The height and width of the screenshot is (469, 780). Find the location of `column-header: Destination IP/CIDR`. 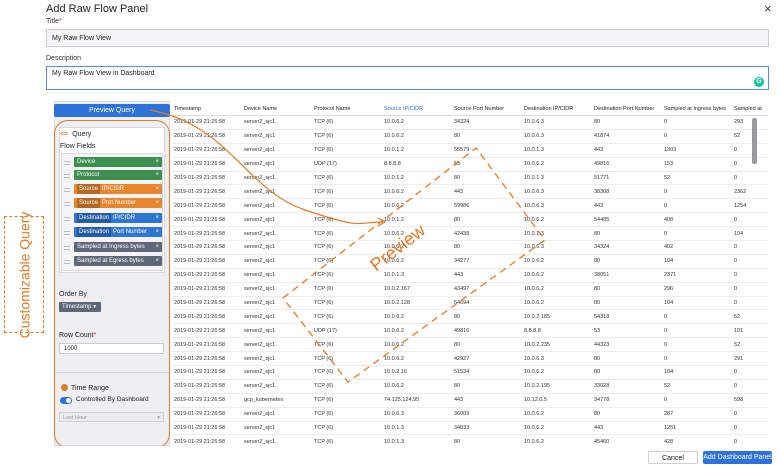

column-header: Destination IP/CIDR is located at coordinates (557, 109).